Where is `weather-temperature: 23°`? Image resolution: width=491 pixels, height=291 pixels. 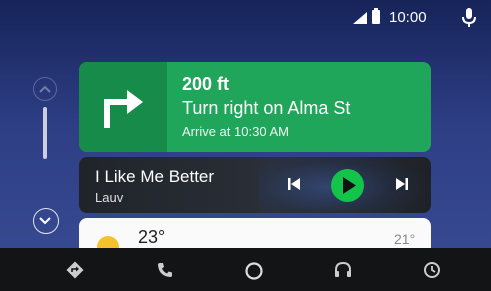
weather-temperature: 23° is located at coordinates (152, 237).